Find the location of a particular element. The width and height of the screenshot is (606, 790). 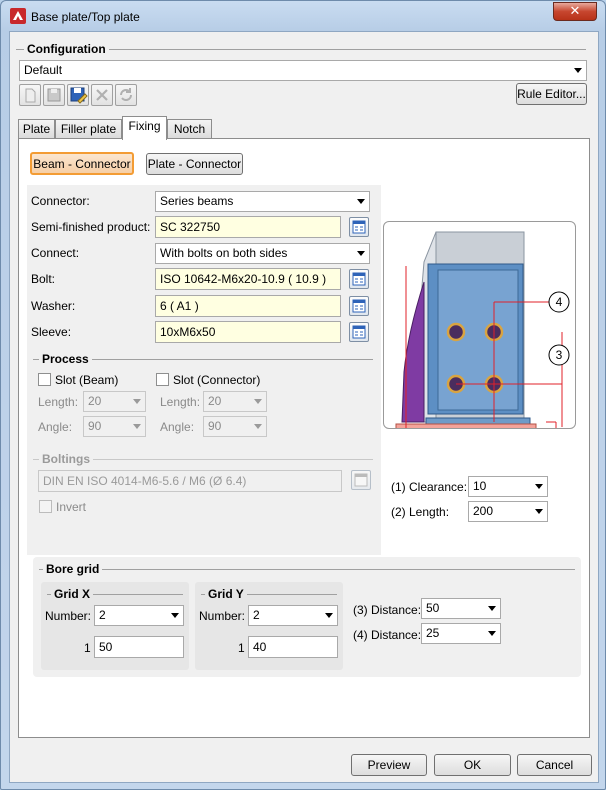

save-as-icon is located at coordinates (79, 95).